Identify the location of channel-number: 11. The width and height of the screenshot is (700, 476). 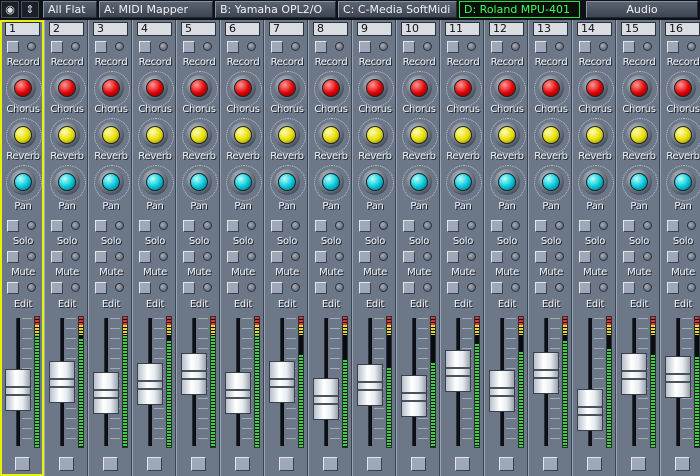
(462, 29).